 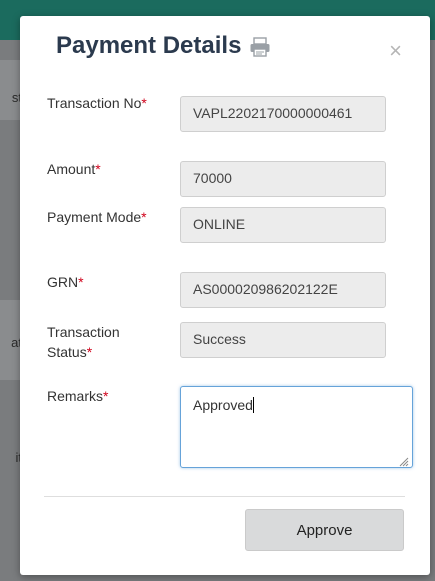 I want to click on field-payment-mode: Payment Mode* ONLINE, so click(x=232, y=229).